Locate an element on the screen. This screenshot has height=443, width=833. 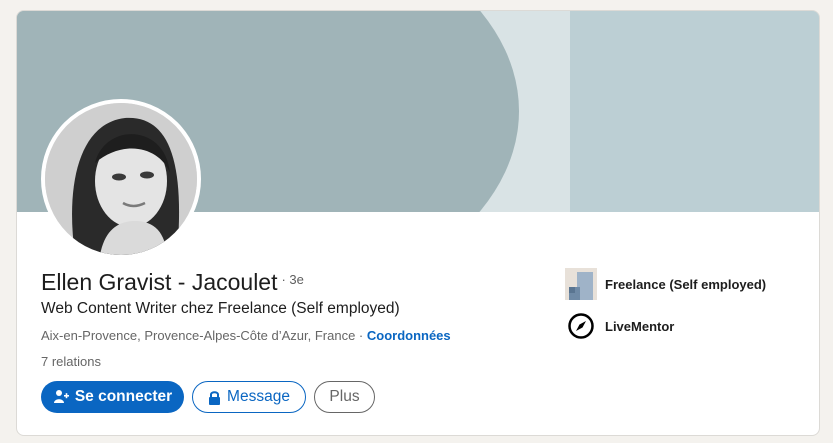
org-name-freelance: Freelance (Self employed) is located at coordinates (686, 284).